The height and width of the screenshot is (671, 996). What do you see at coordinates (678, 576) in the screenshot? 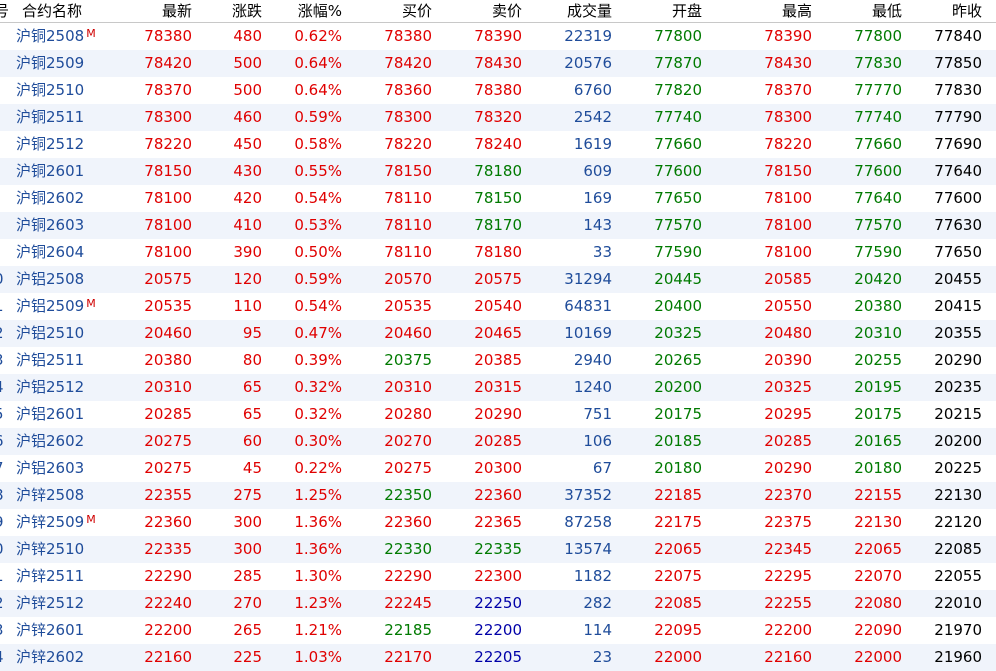
I see `cell-open: 22075` at bounding box center [678, 576].